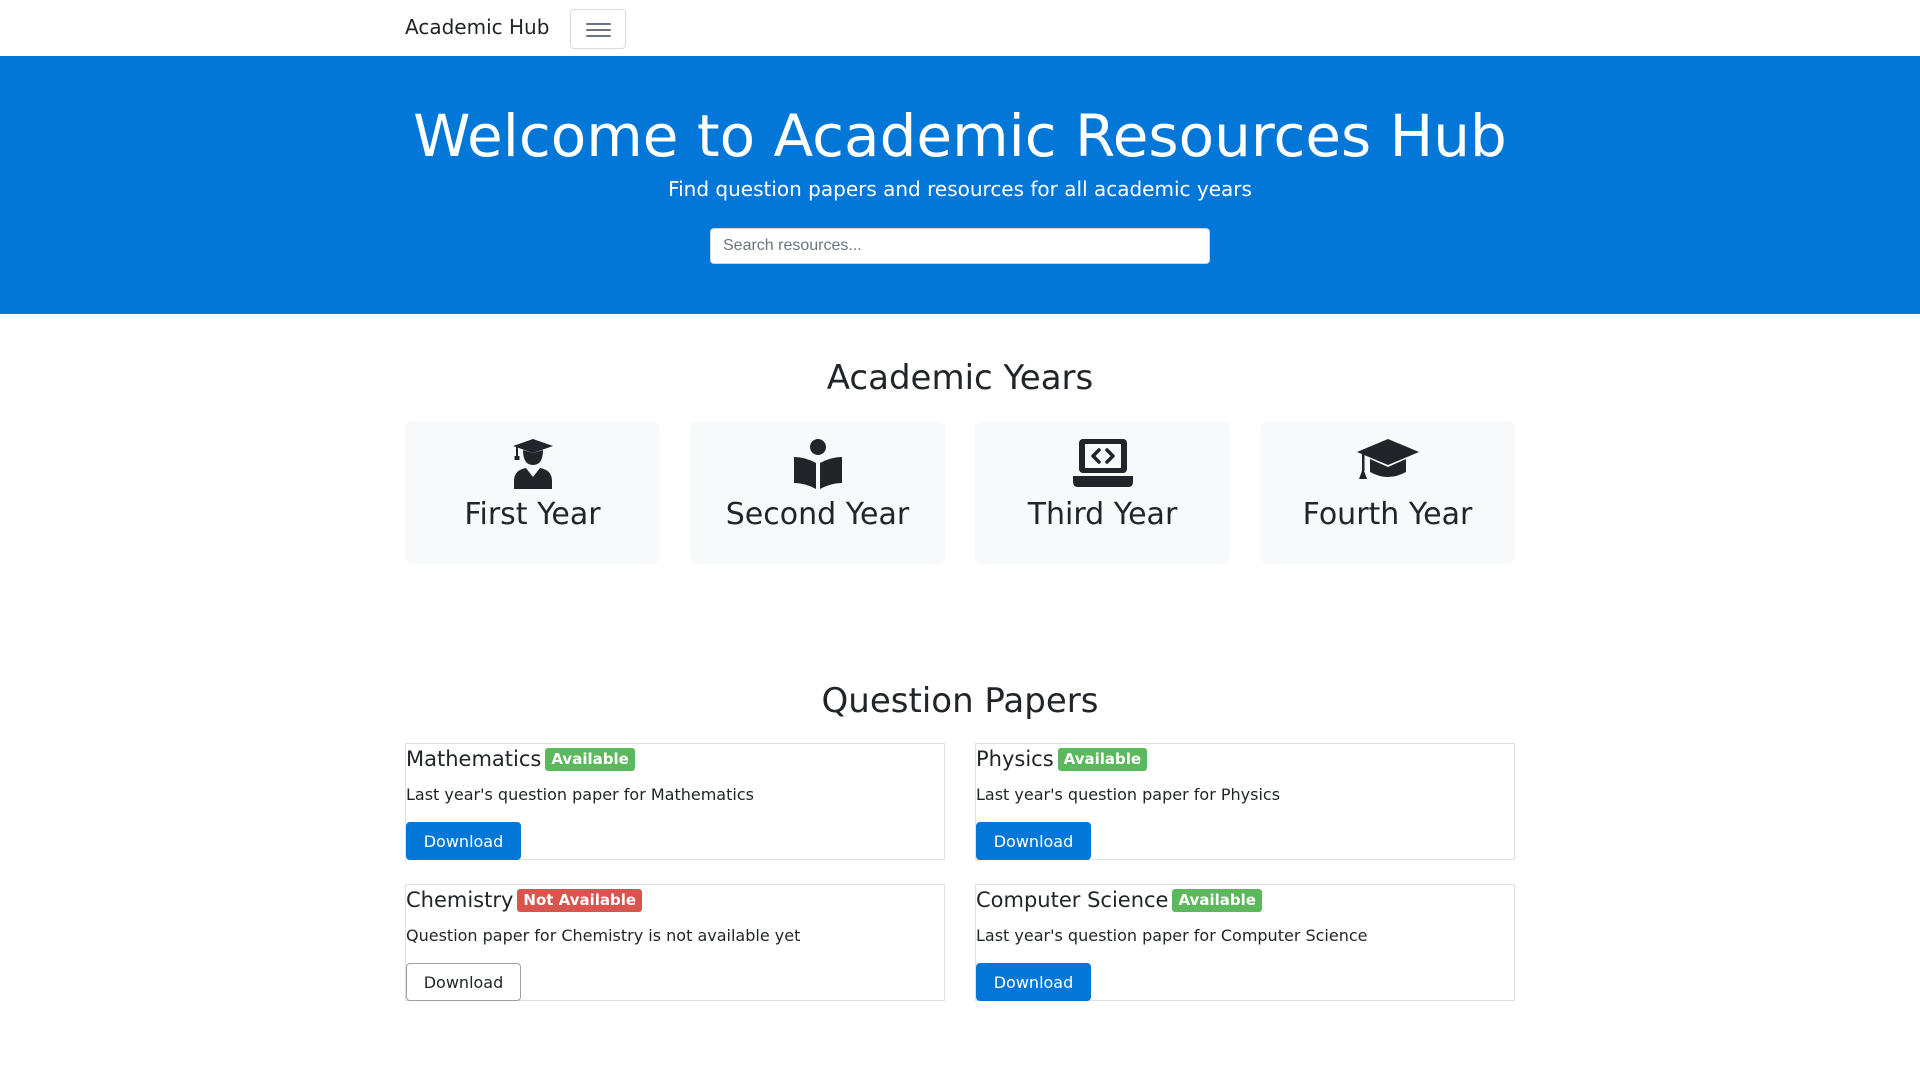 The height and width of the screenshot is (1080, 1920). What do you see at coordinates (1015, 759) in the screenshot?
I see `paper-title: Physics` at bounding box center [1015, 759].